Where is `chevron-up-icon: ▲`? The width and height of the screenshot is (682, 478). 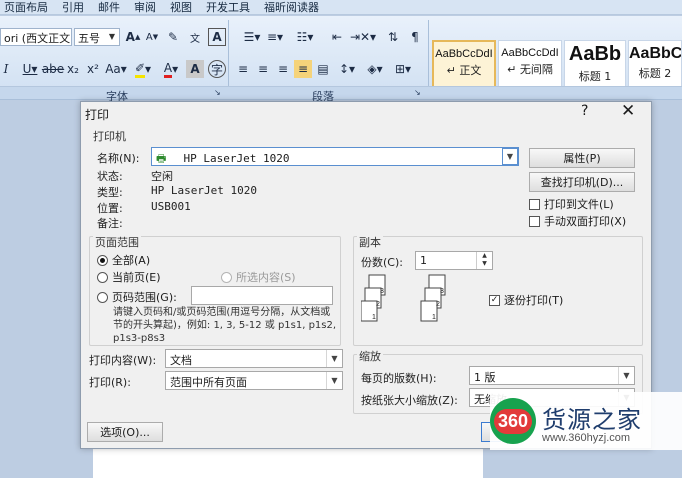
chevron-up-icon: ▲ is located at coordinates (484, 255).